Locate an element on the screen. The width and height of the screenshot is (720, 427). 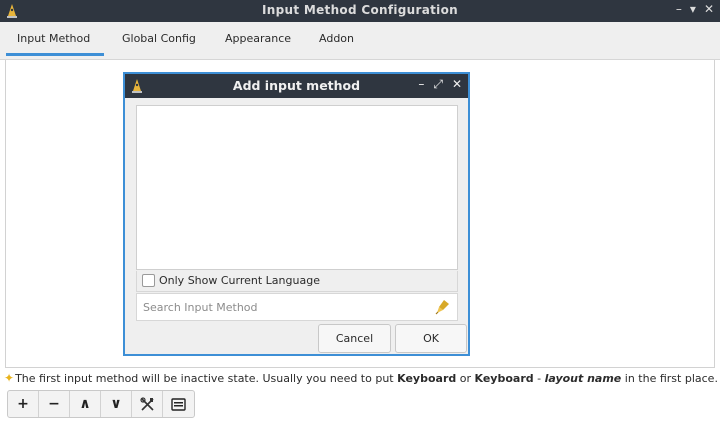
chevron-down-icon: ∨ is located at coordinates (116, 404).